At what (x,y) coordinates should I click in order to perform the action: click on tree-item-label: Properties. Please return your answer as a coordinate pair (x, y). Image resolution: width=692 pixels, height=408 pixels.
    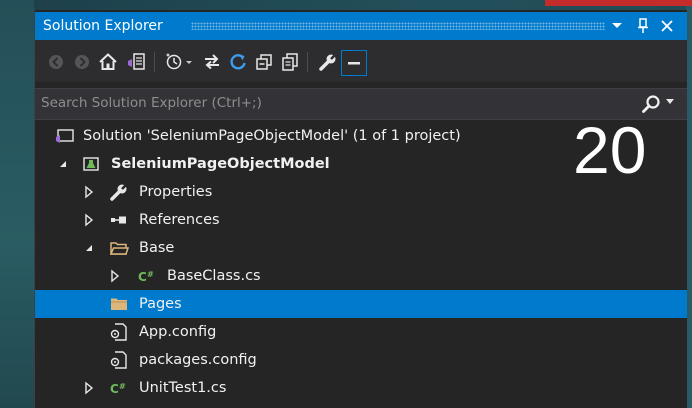
    Looking at the image, I should click on (176, 192).